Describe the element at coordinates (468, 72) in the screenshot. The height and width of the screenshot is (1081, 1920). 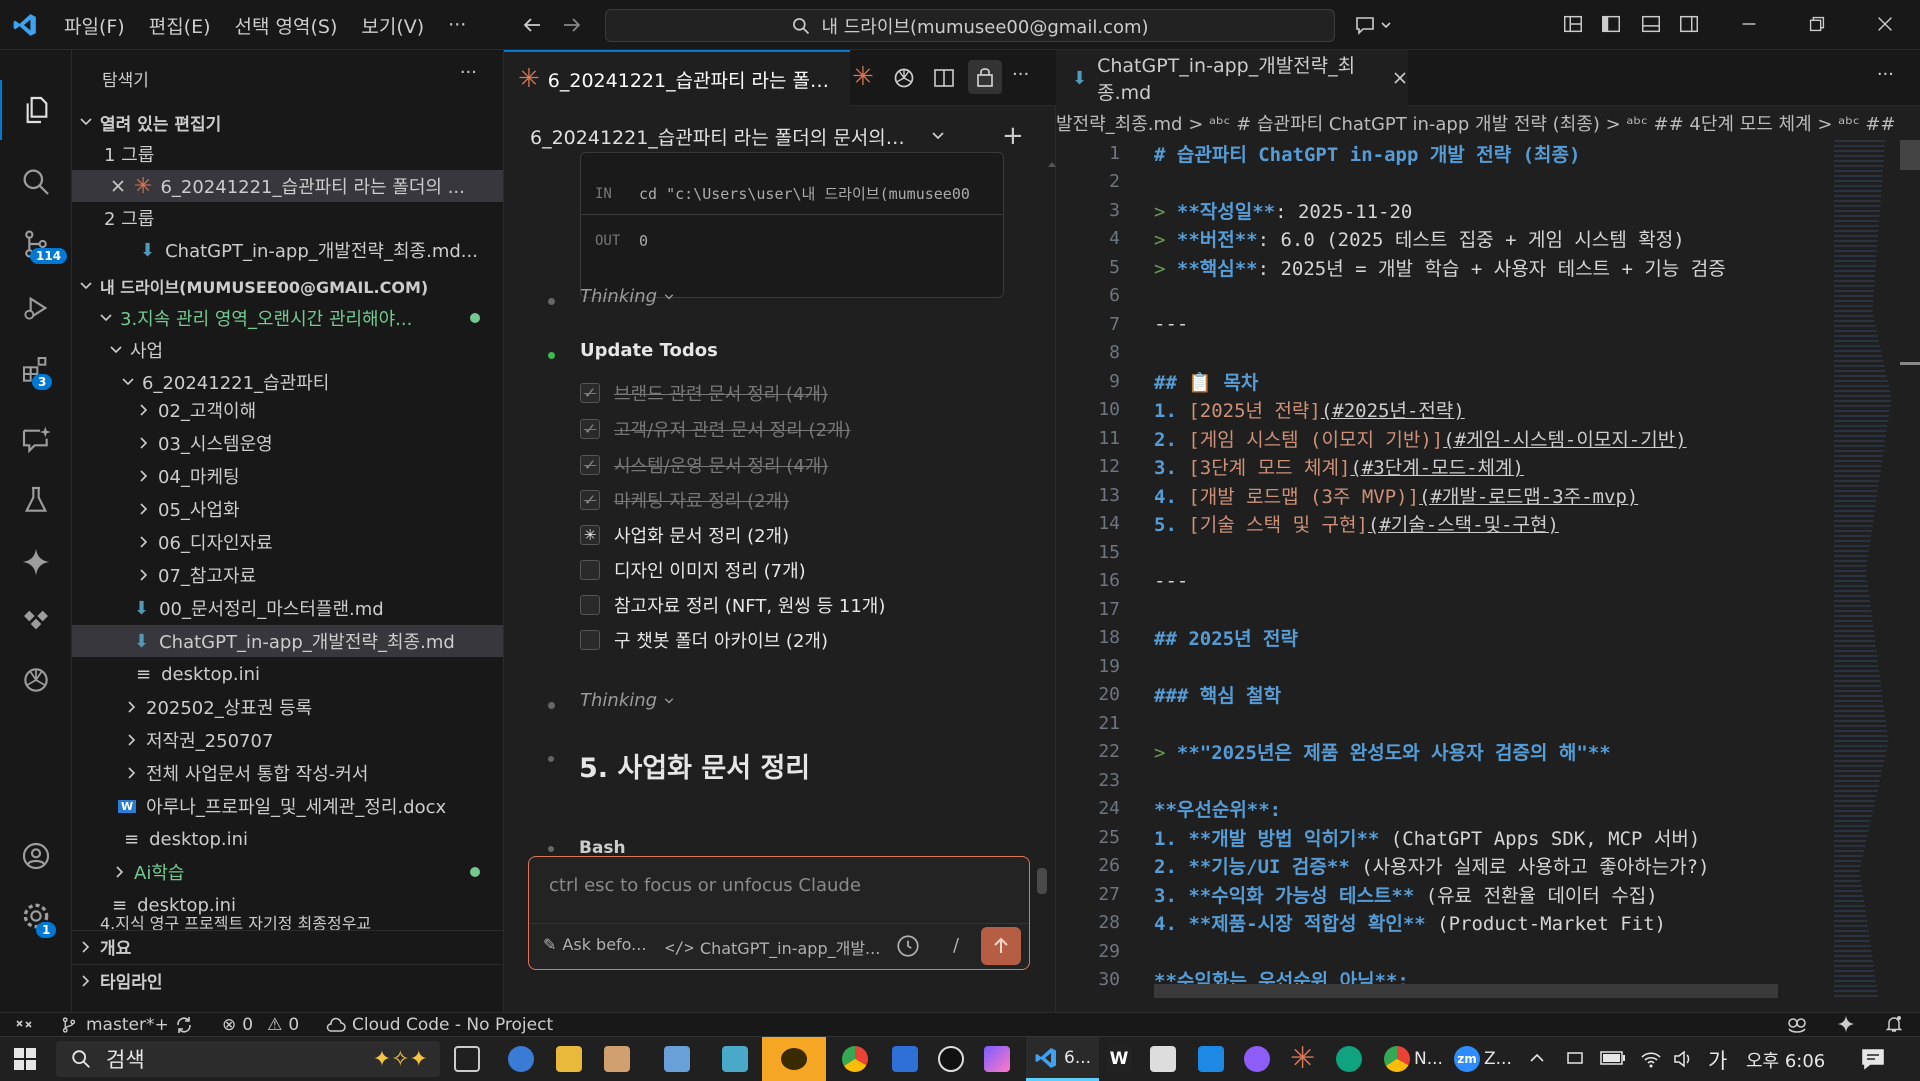
I see `explorer-more-button: ···` at that location.